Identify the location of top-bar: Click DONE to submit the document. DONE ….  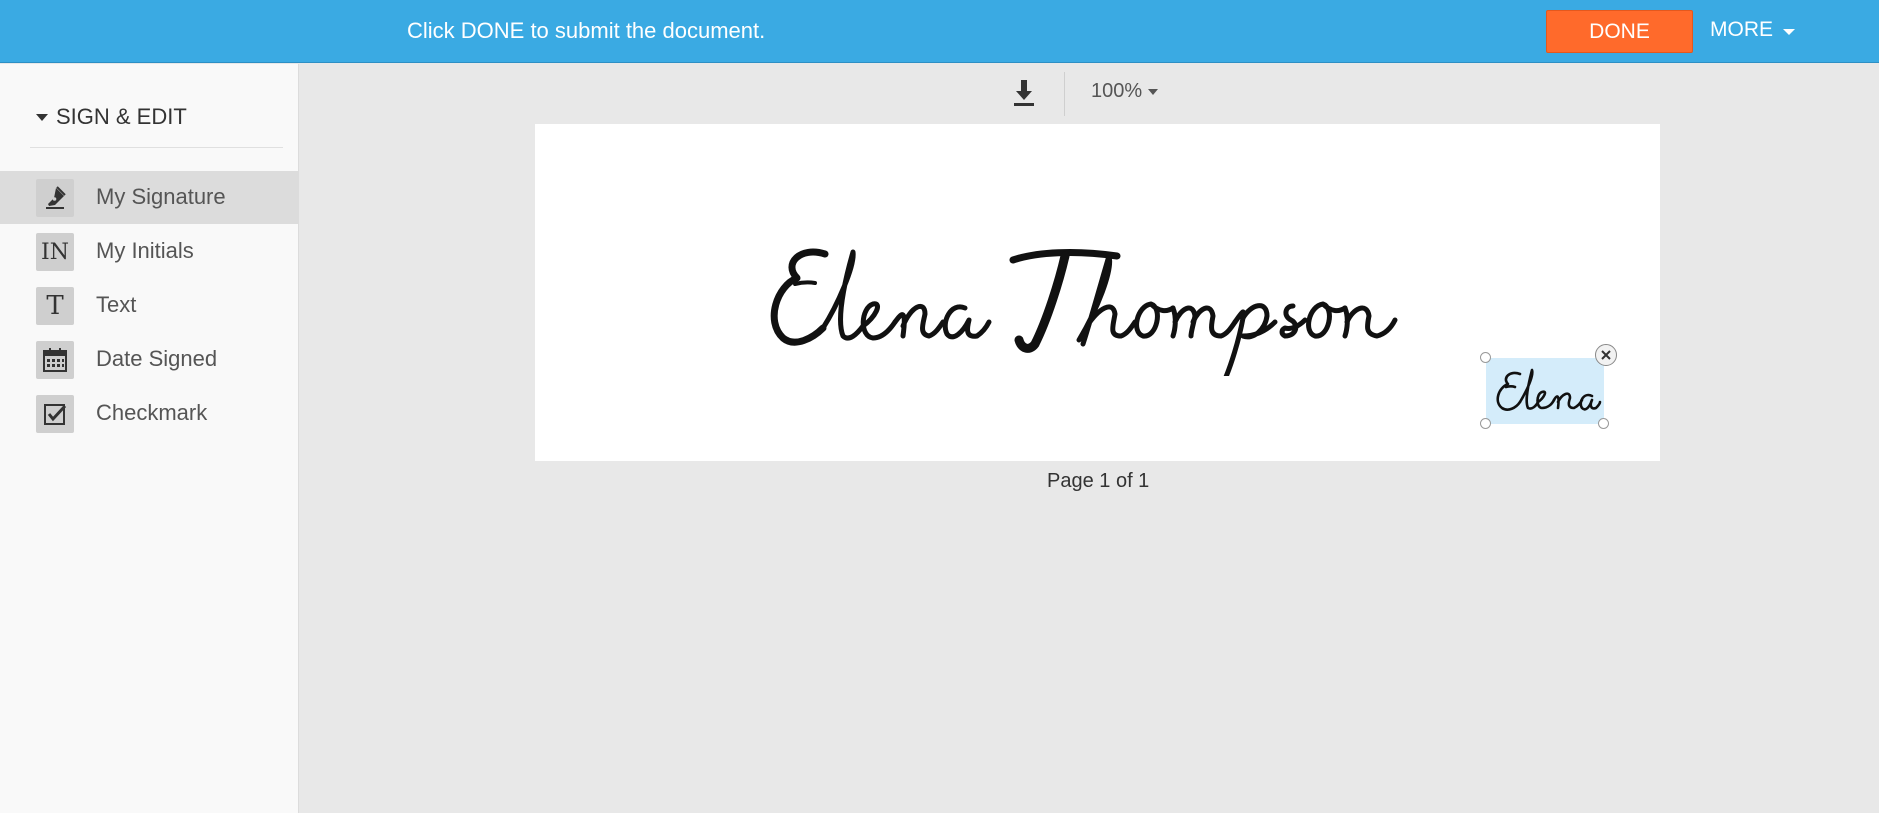
(939, 31).